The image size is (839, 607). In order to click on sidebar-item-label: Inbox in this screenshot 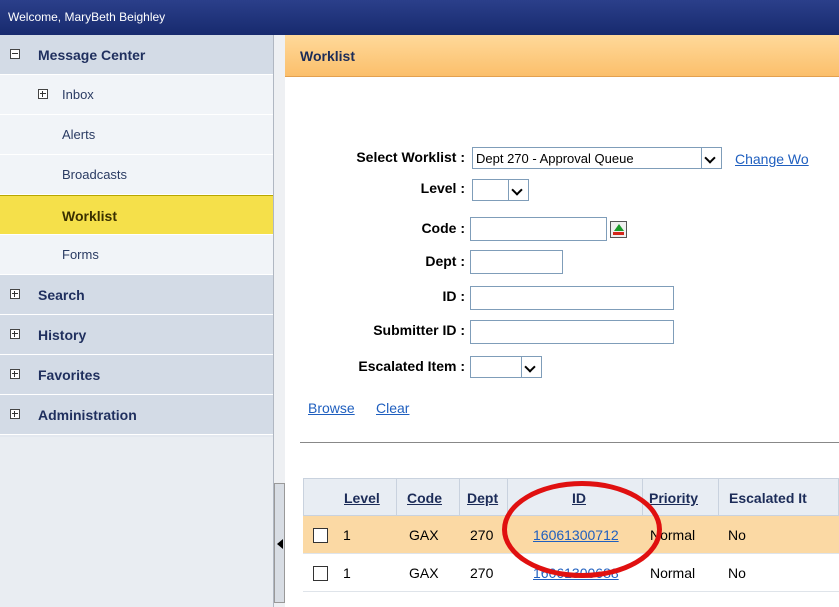, I will do `click(78, 94)`.